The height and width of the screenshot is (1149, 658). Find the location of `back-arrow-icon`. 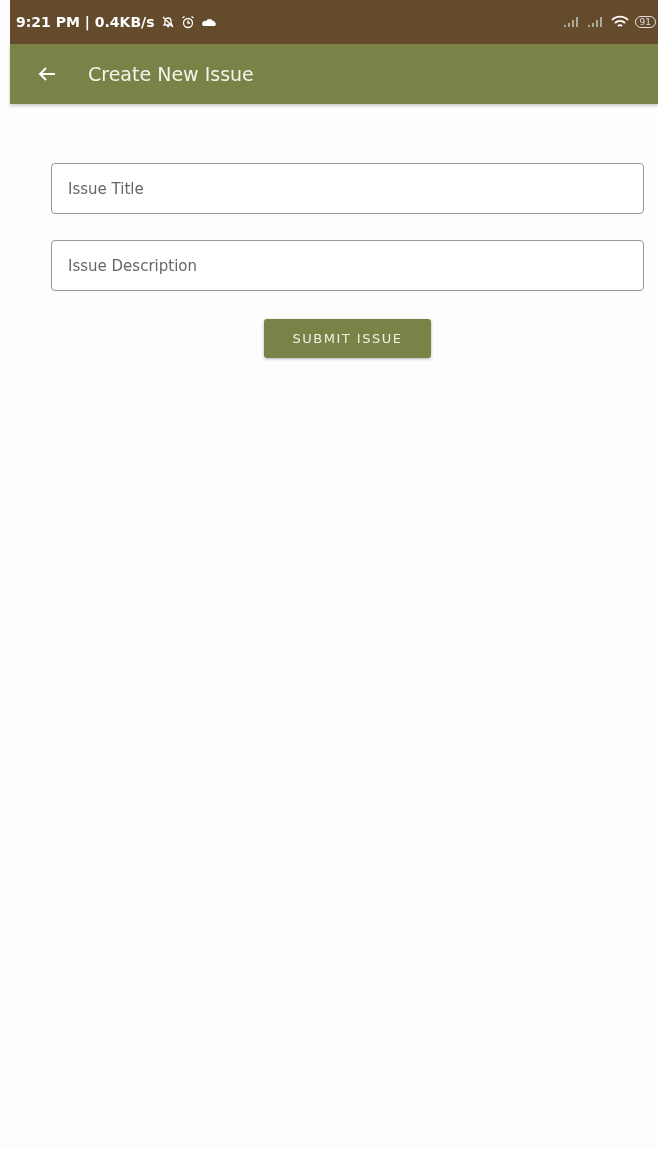

back-arrow-icon is located at coordinates (47, 74).